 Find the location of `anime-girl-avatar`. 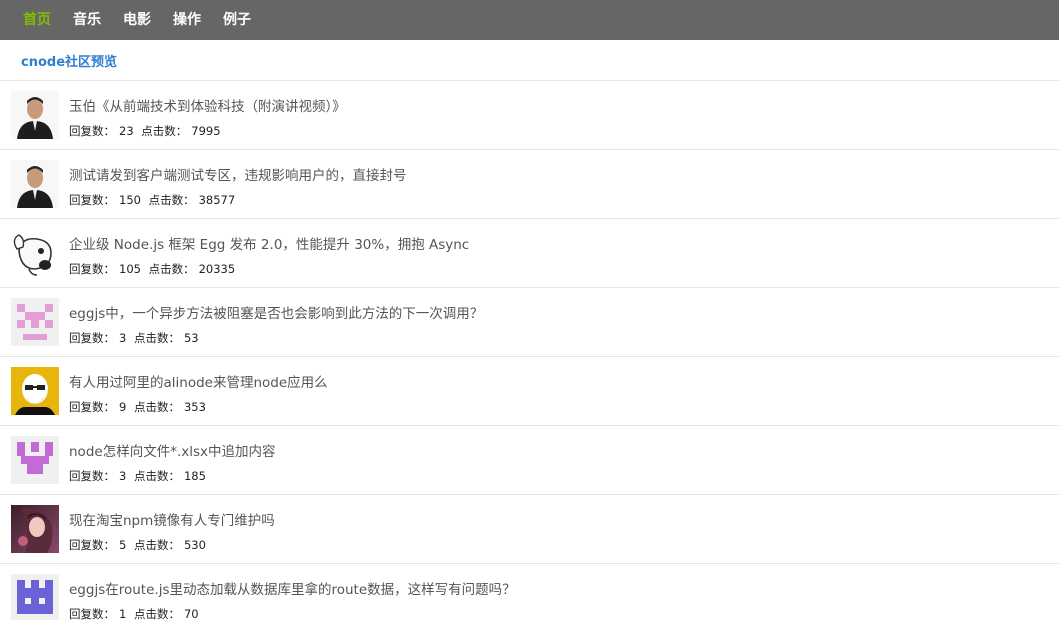

anime-girl-avatar is located at coordinates (35, 529).